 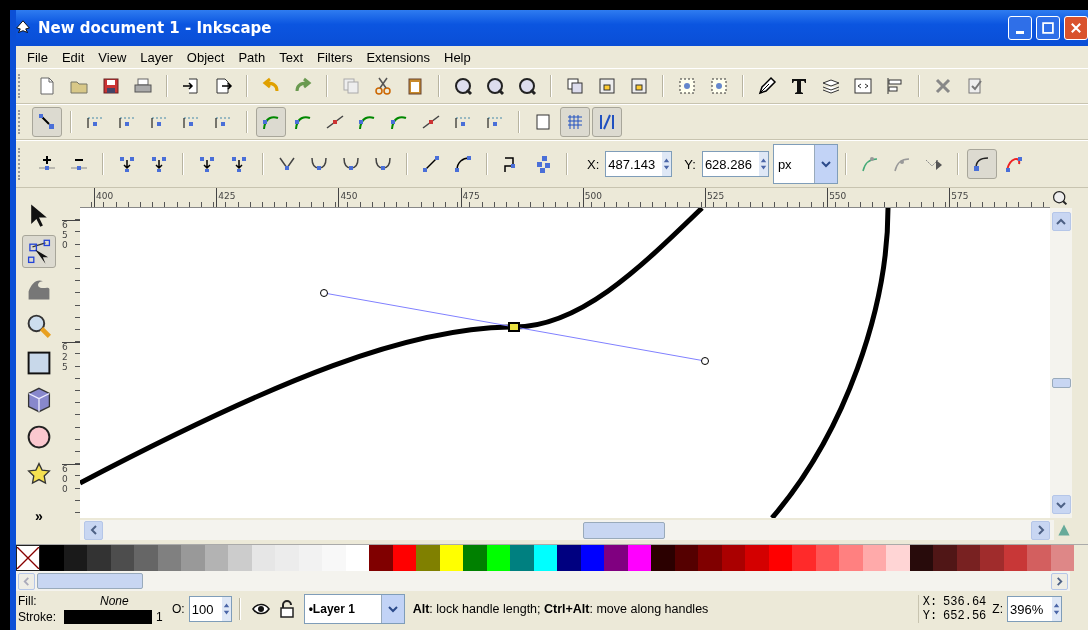 What do you see at coordinates (1034, 609) in the screenshot?
I see `number-field: 396%` at bounding box center [1034, 609].